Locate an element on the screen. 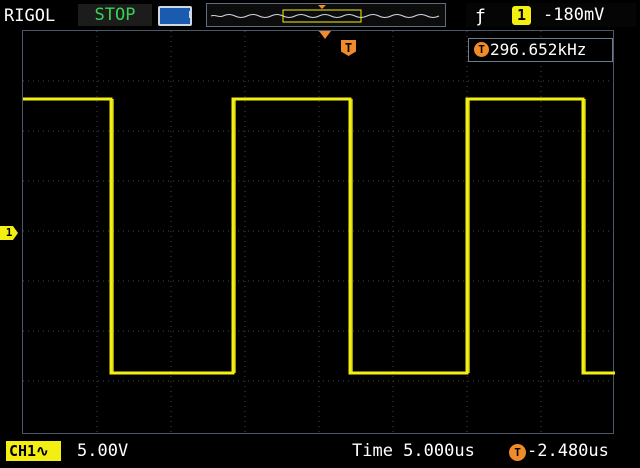 The height and width of the screenshot is (468, 640). battery-icon is located at coordinates (175, 16).